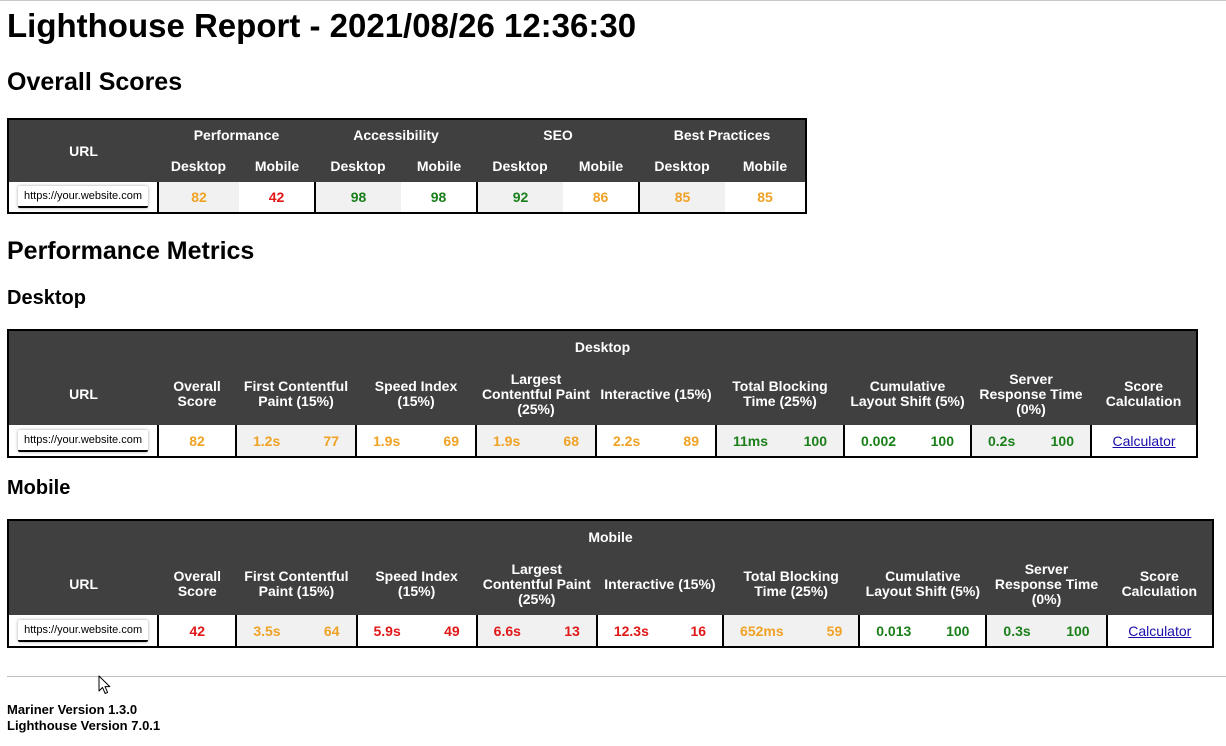 This screenshot has height=746, width=1226. What do you see at coordinates (1017, 630) in the screenshot?
I see `metric-time: 0.3s` at bounding box center [1017, 630].